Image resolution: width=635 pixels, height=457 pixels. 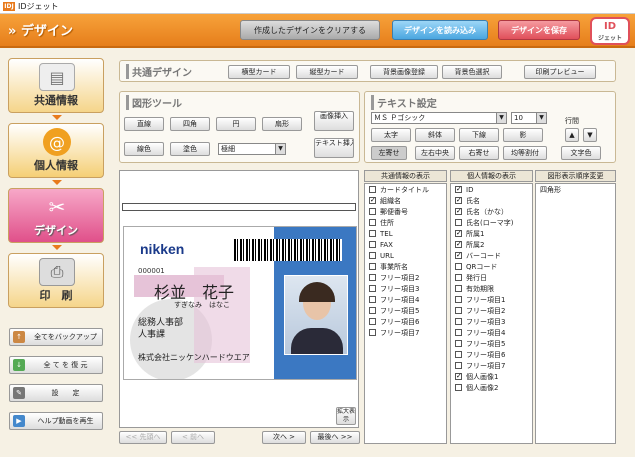 What do you see at coordinates (56, 365) in the screenshot?
I see `restore-all-button: ↓ 全 て を 復 元` at bounding box center [56, 365].